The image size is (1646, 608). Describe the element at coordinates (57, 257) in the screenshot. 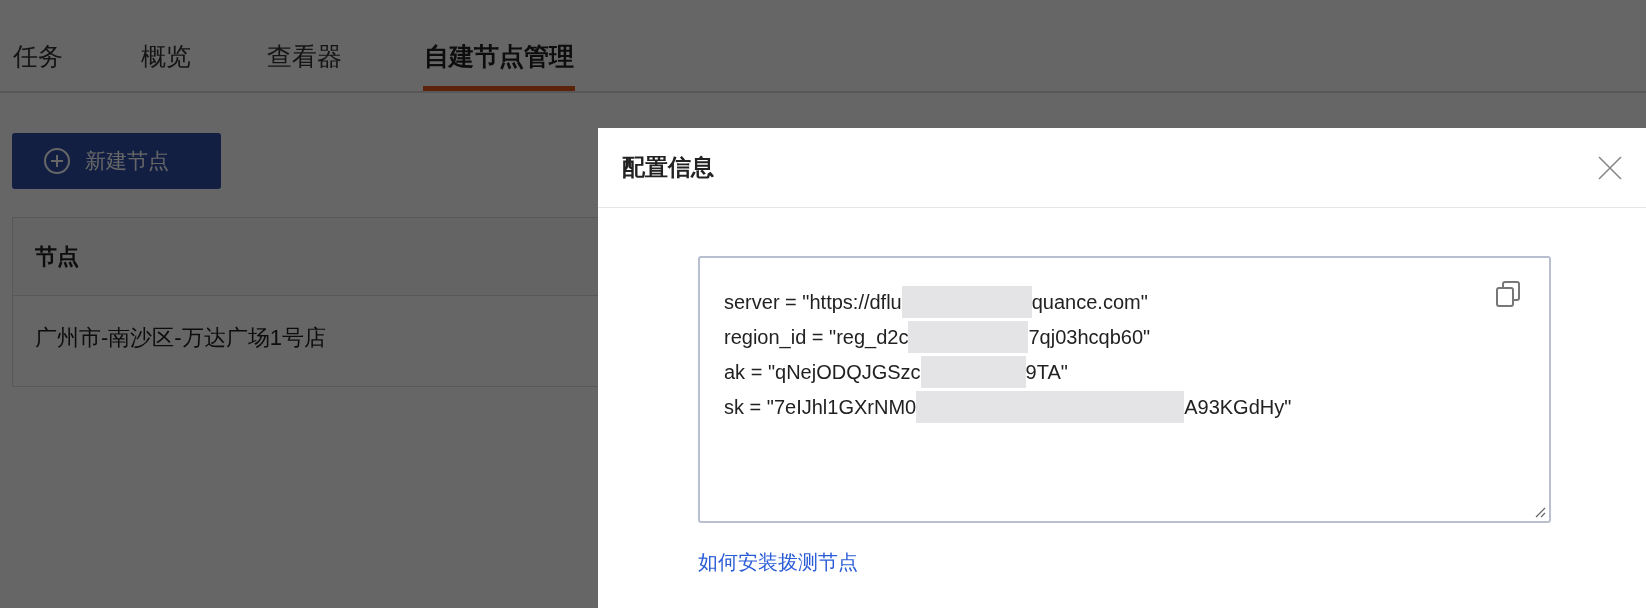

I see `column-header: 节点` at that location.